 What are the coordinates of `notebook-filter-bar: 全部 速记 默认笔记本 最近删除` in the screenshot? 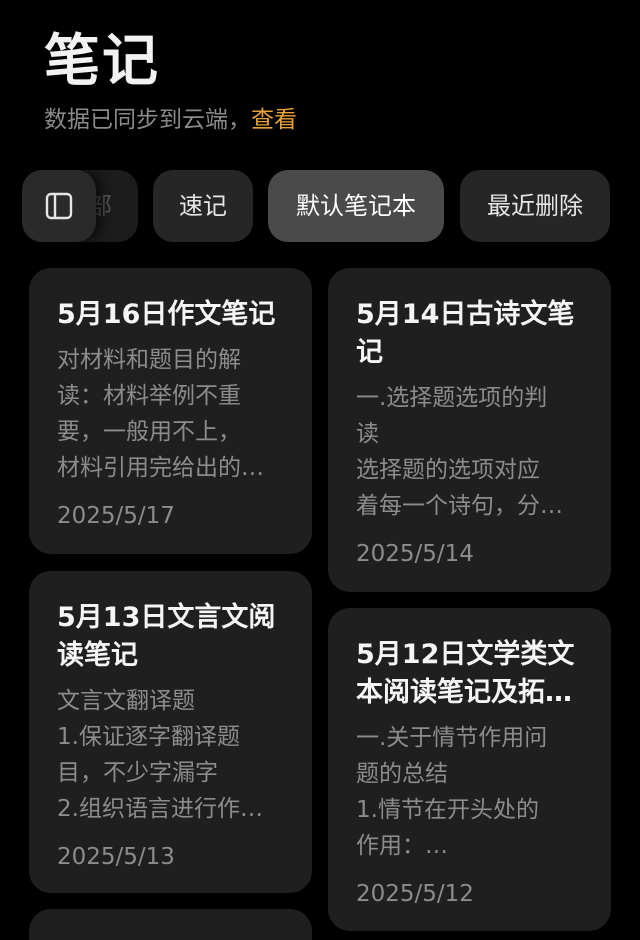 It's located at (320, 206).